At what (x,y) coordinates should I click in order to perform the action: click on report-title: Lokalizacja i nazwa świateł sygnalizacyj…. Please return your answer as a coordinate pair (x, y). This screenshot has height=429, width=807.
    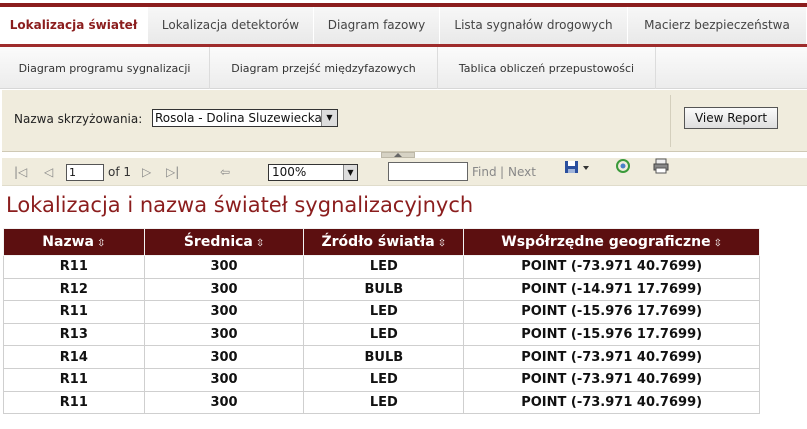
    Looking at the image, I should click on (240, 205).